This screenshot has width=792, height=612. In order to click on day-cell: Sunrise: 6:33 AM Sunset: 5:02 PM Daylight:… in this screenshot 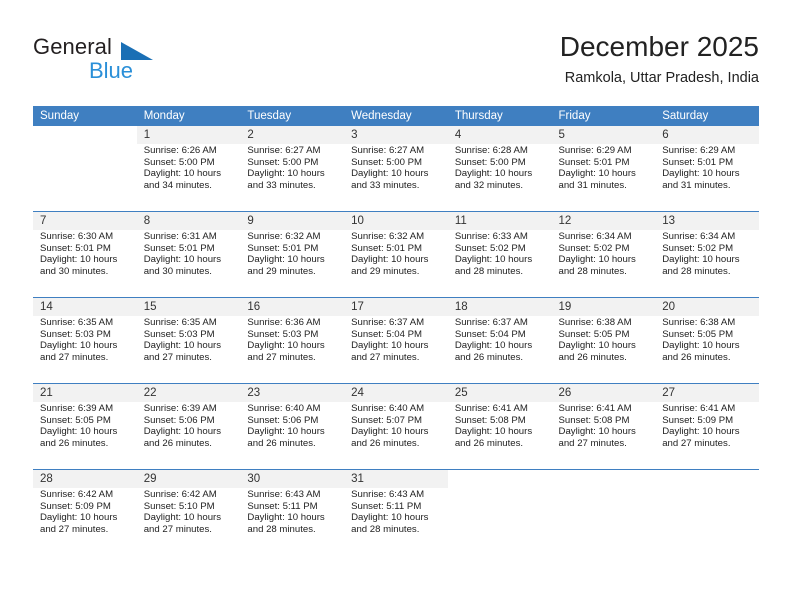, I will do `click(499, 264)`.